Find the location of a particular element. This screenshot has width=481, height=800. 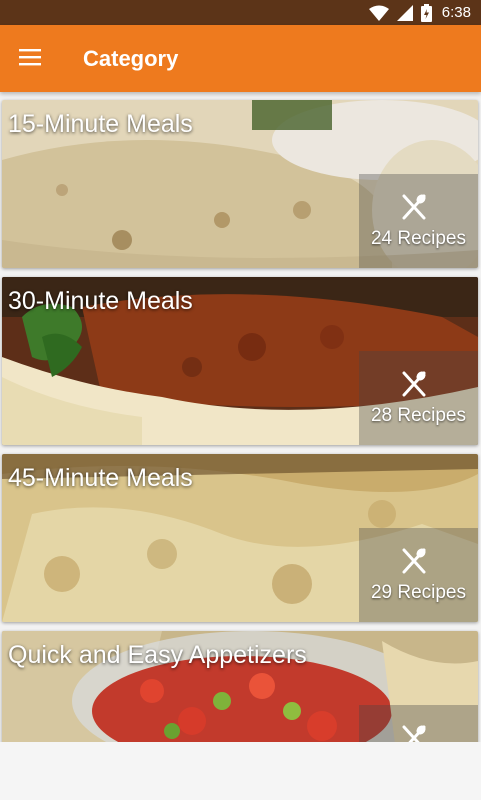

recipe-count-badge: 28 Recipes is located at coordinates (418, 398).